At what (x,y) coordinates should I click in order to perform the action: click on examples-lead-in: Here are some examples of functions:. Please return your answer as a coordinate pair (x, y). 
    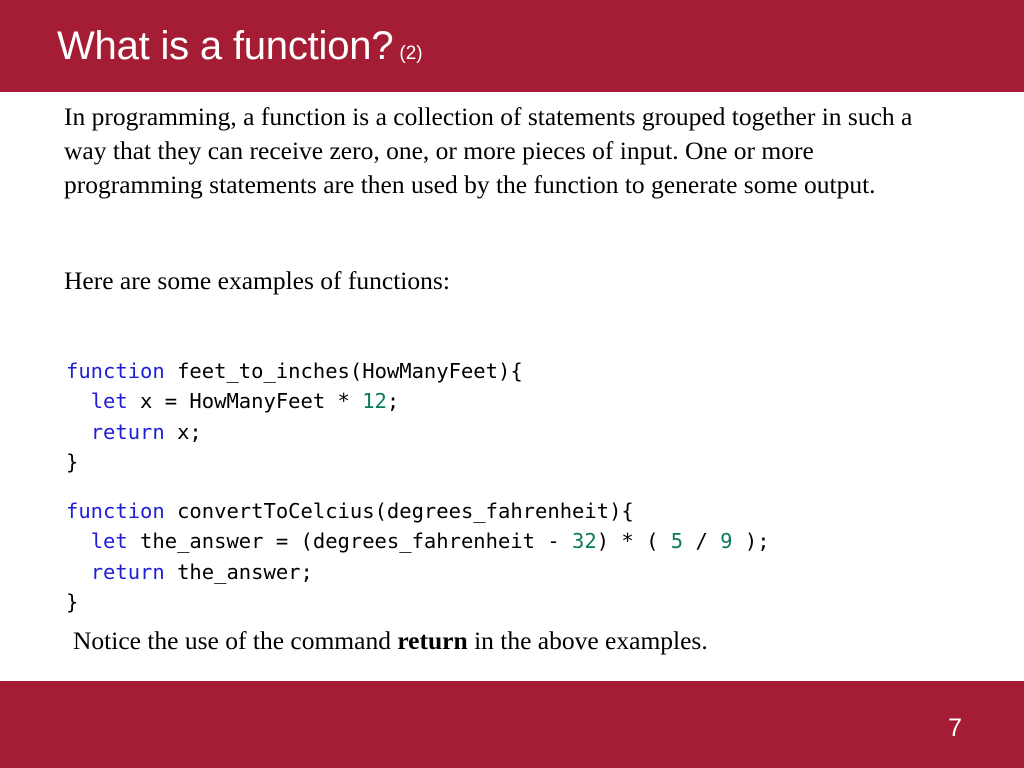
    Looking at the image, I should click on (257, 280).